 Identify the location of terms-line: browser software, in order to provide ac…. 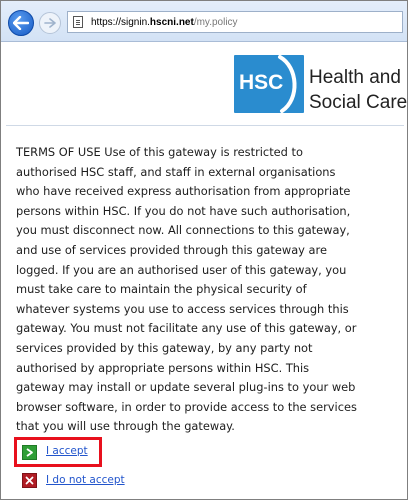
(186, 406).